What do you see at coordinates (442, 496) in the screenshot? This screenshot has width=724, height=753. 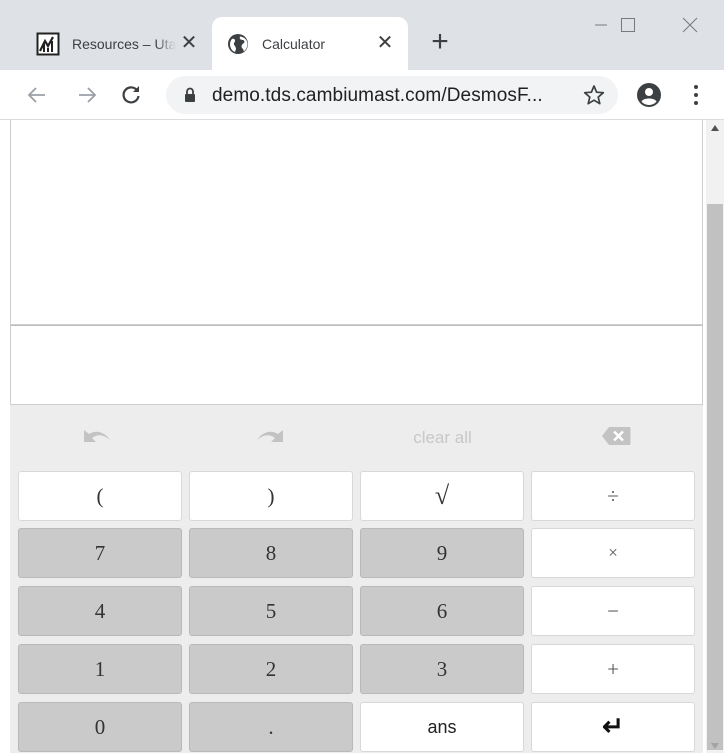 I see `key-sqrt: √` at bounding box center [442, 496].